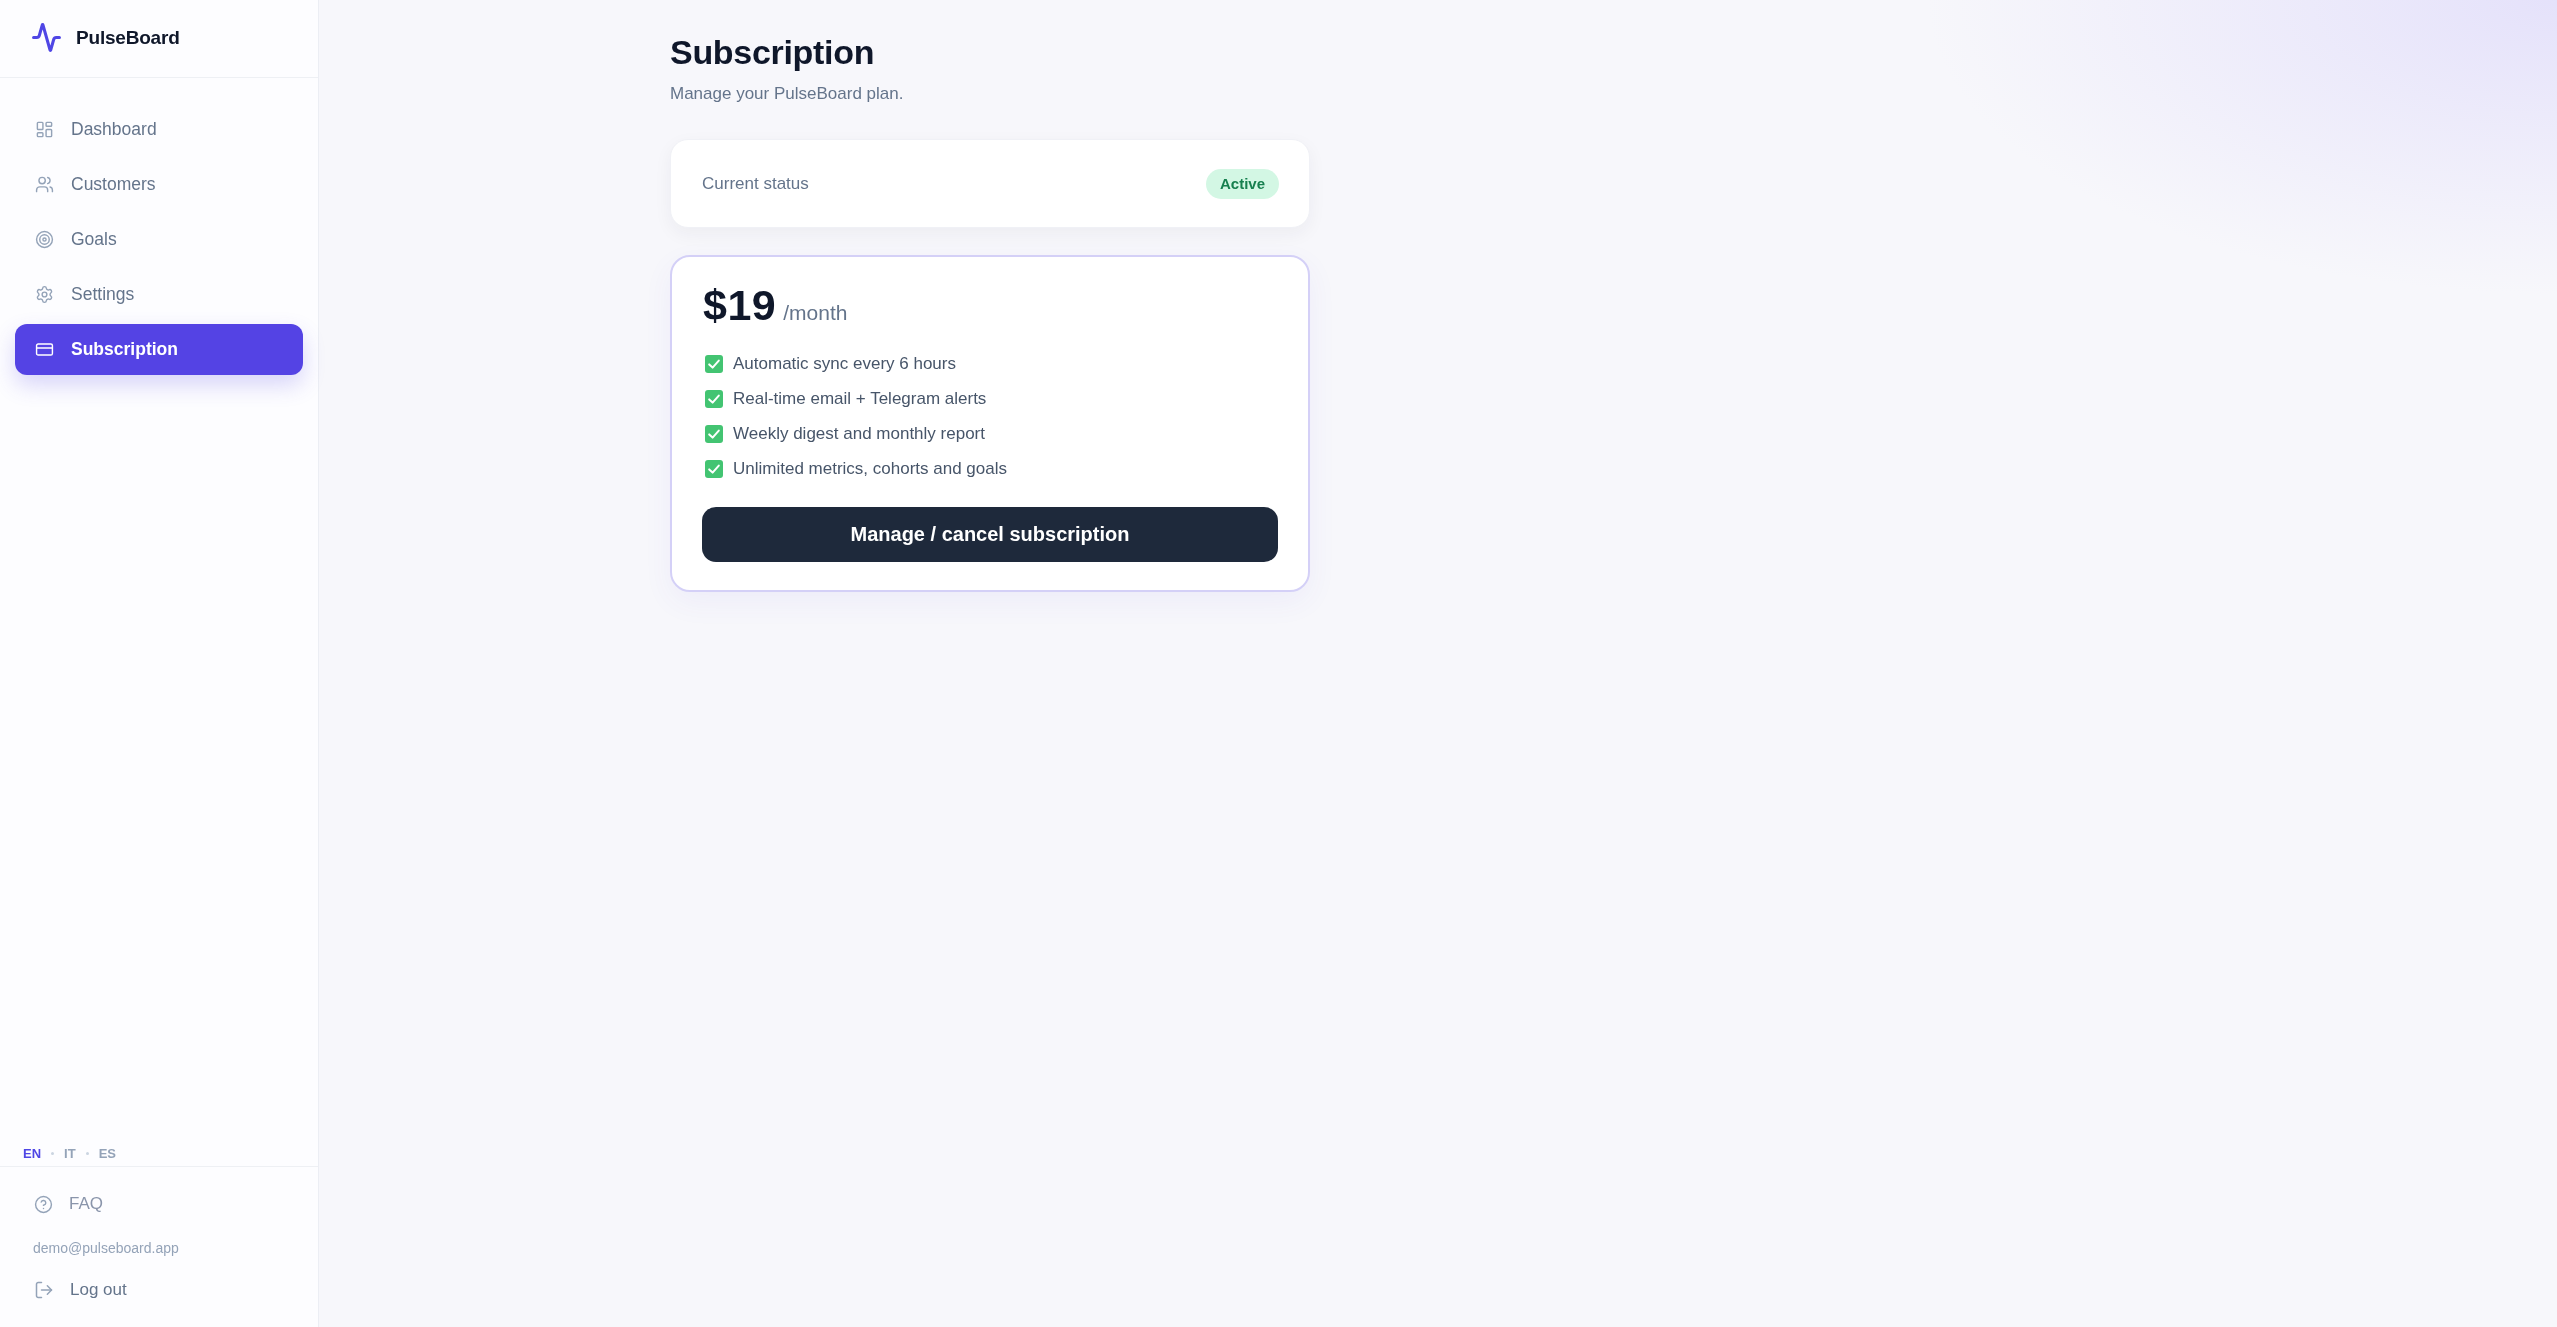 The width and height of the screenshot is (2557, 1327). Describe the element at coordinates (107, 1153) in the screenshot. I see `language-link: ES` at that location.